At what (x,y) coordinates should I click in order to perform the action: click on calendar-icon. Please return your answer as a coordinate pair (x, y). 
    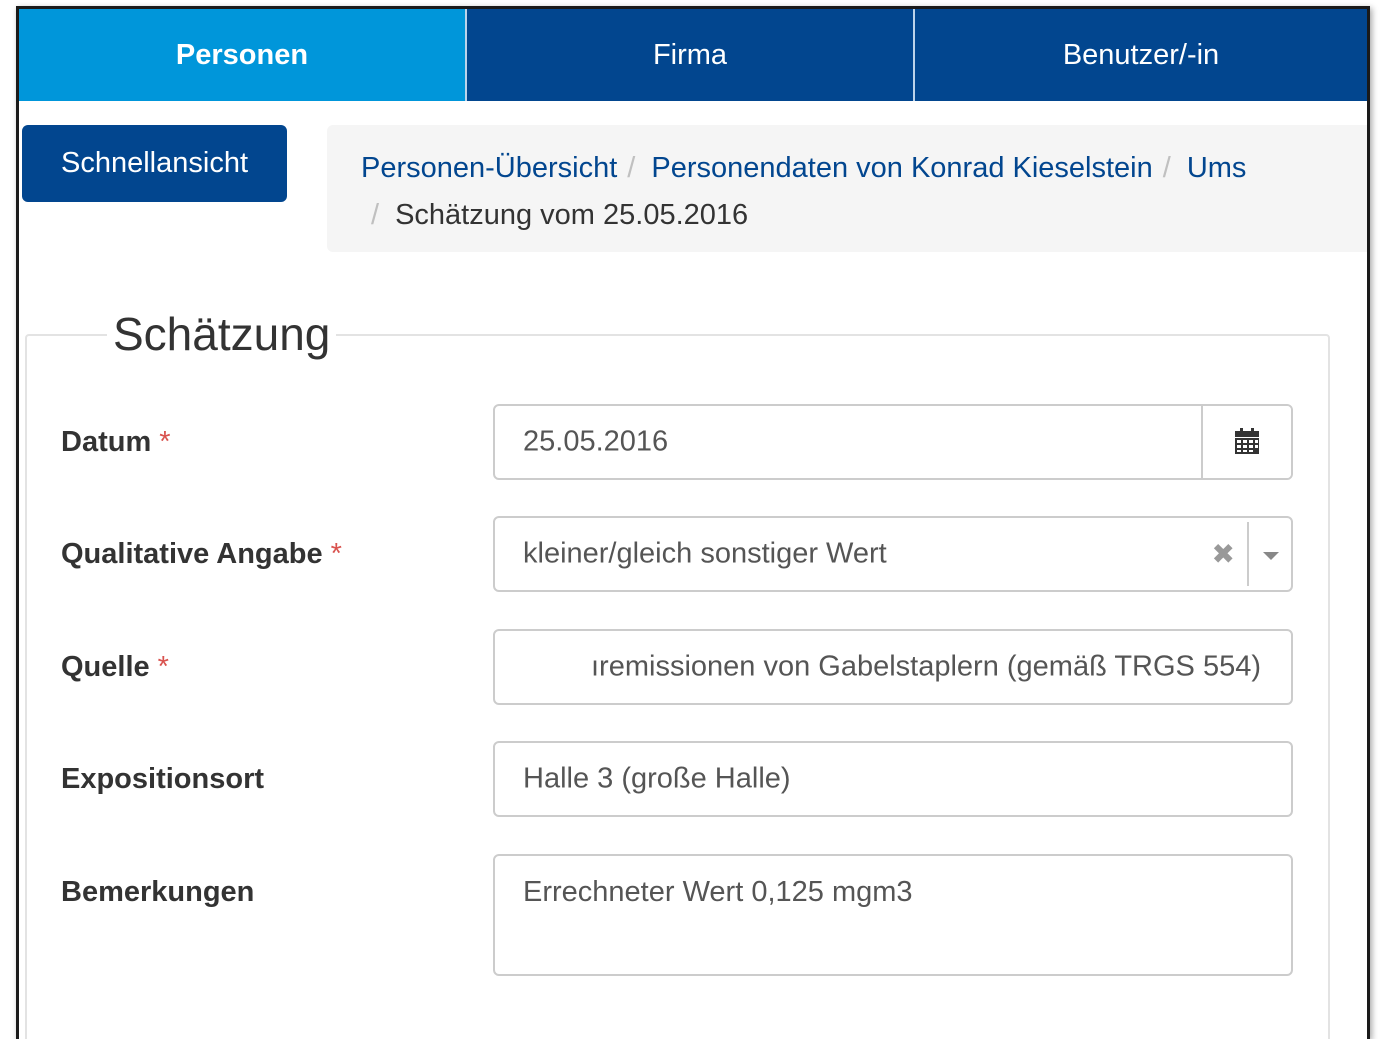
    Looking at the image, I should click on (1247, 441).